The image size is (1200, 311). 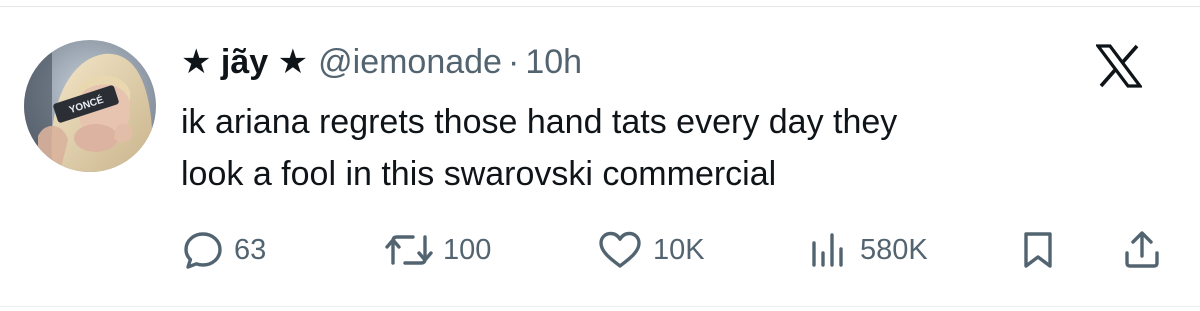 I want to click on top-divider, so click(x=600, y=6).